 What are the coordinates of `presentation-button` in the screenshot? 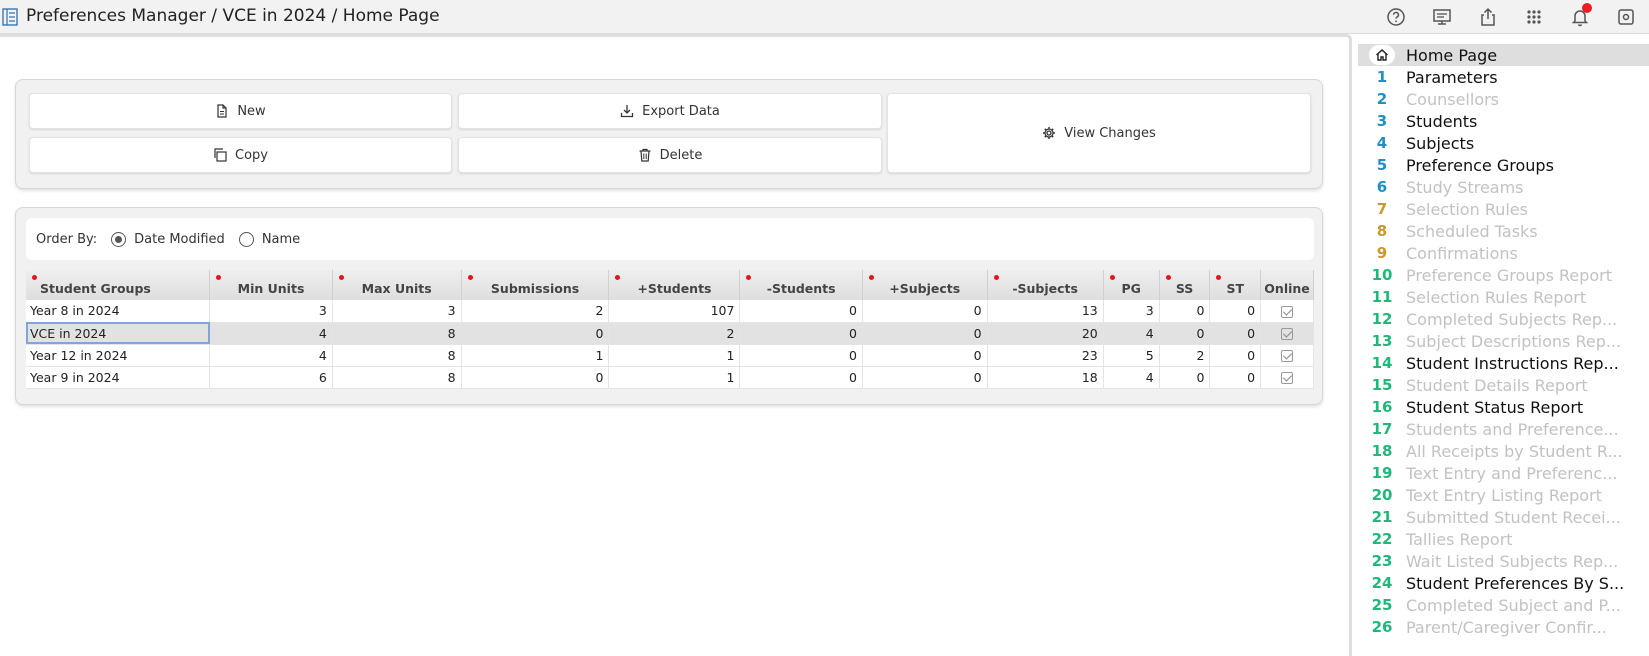 It's located at (1442, 17).